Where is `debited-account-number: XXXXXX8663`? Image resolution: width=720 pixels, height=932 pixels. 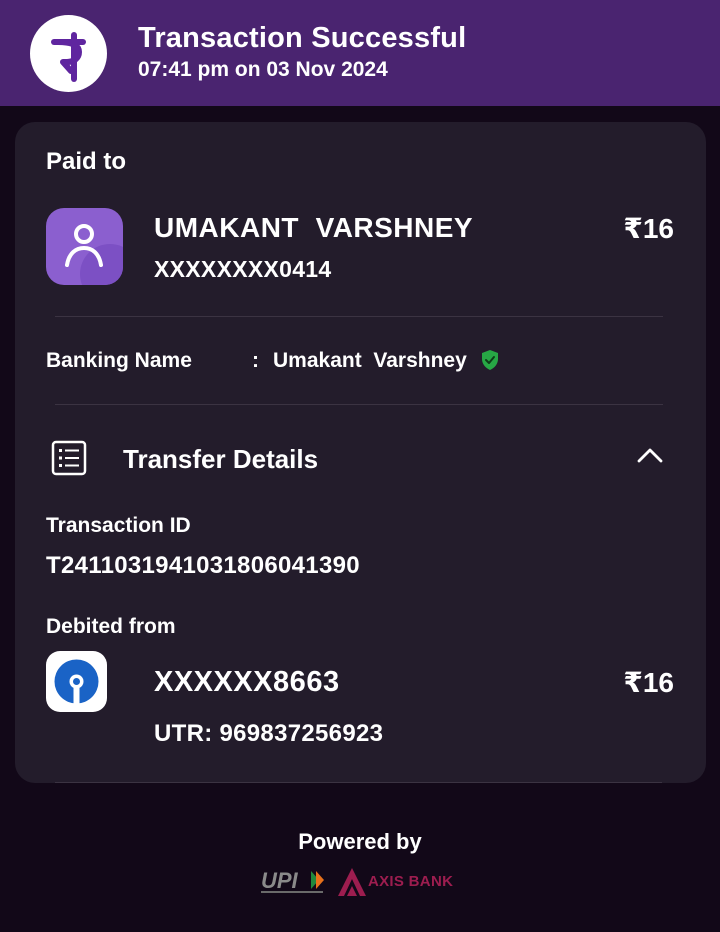
debited-account-number: XXXXXX8663 is located at coordinates (247, 682).